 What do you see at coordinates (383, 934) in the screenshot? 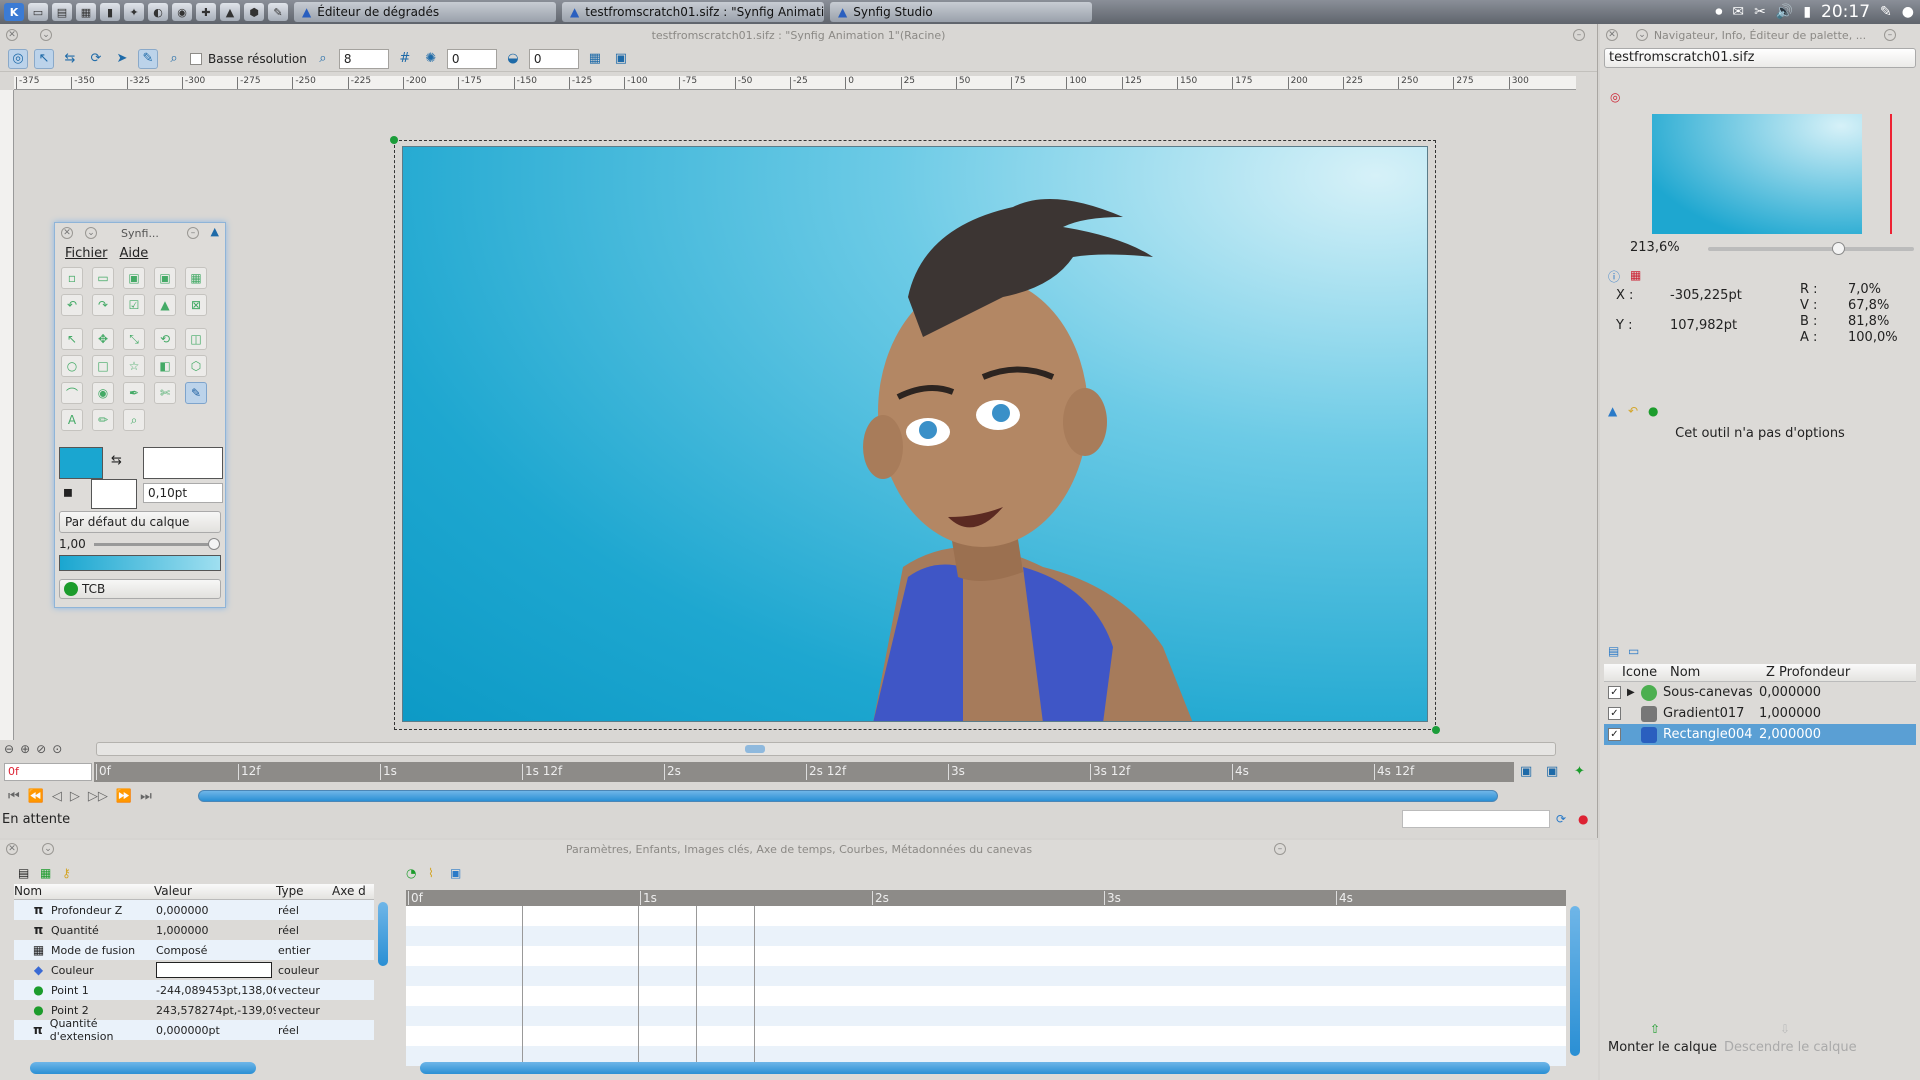
I see `params-vertical-scrollbar` at bounding box center [383, 934].